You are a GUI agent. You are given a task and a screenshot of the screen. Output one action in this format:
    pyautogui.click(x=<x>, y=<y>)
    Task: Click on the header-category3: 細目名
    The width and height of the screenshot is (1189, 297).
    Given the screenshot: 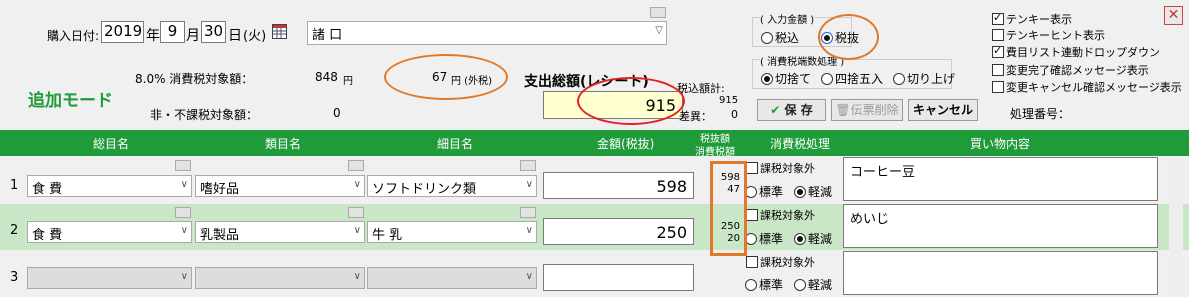 What is the action you would take?
    pyautogui.click(x=455, y=144)
    